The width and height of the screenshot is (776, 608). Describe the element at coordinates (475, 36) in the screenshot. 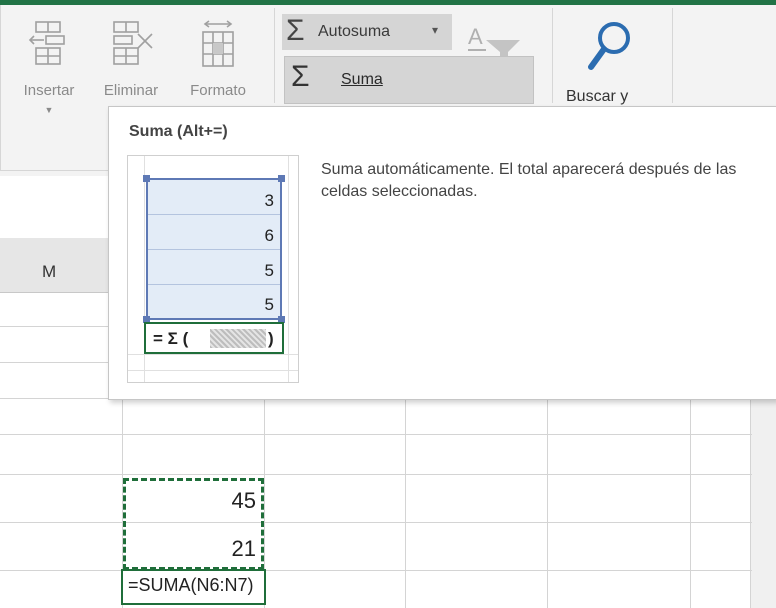

I see `svg-text: A` at that location.